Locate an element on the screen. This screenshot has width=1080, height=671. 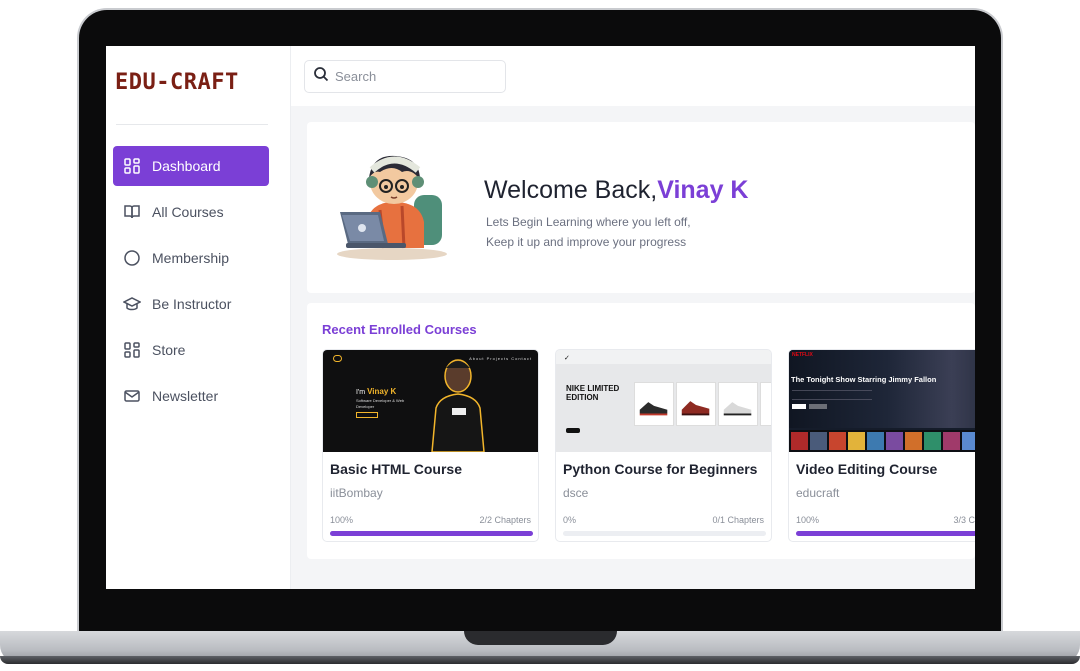
sidebar-item-label: Membership is located at coordinates (191, 258).